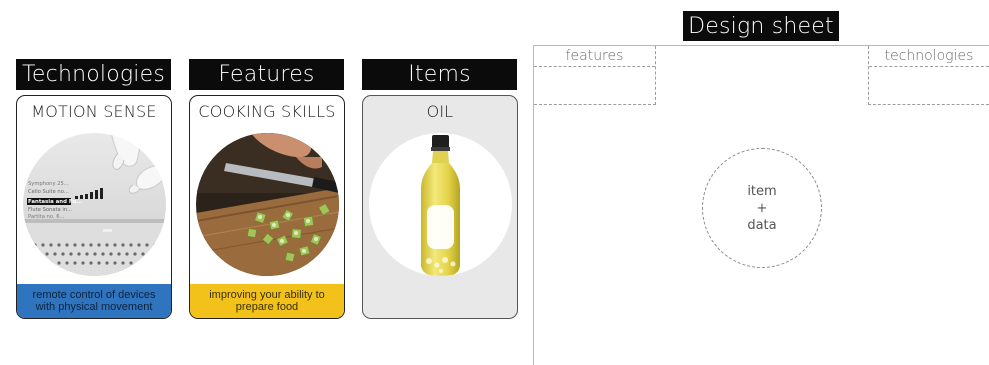 Image resolution: width=989 pixels, height=365 pixels. What do you see at coordinates (267, 301) in the screenshot?
I see `card-caption: improving your ability to prepare food` at bounding box center [267, 301].